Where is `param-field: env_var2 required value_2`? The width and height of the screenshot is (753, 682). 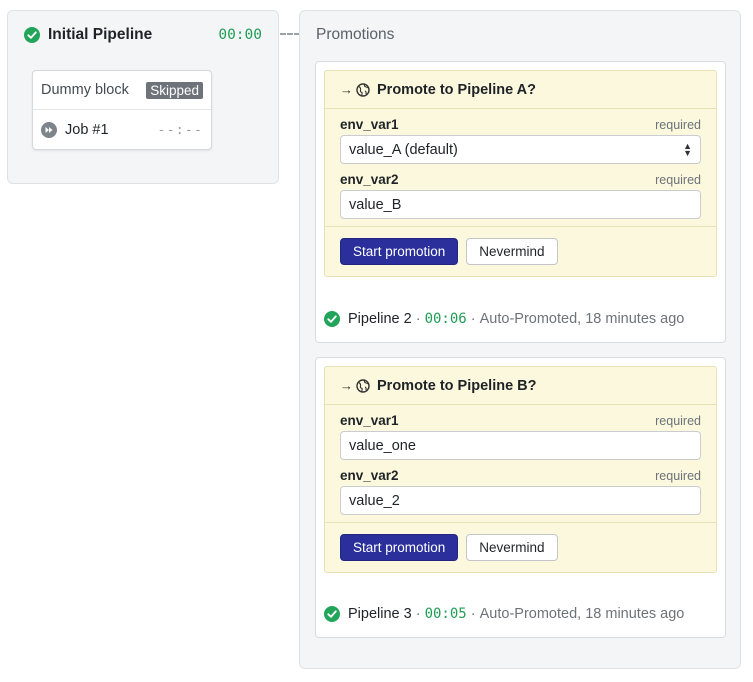
param-field: env_var2 required value_2 is located at coordinates (520, 487).